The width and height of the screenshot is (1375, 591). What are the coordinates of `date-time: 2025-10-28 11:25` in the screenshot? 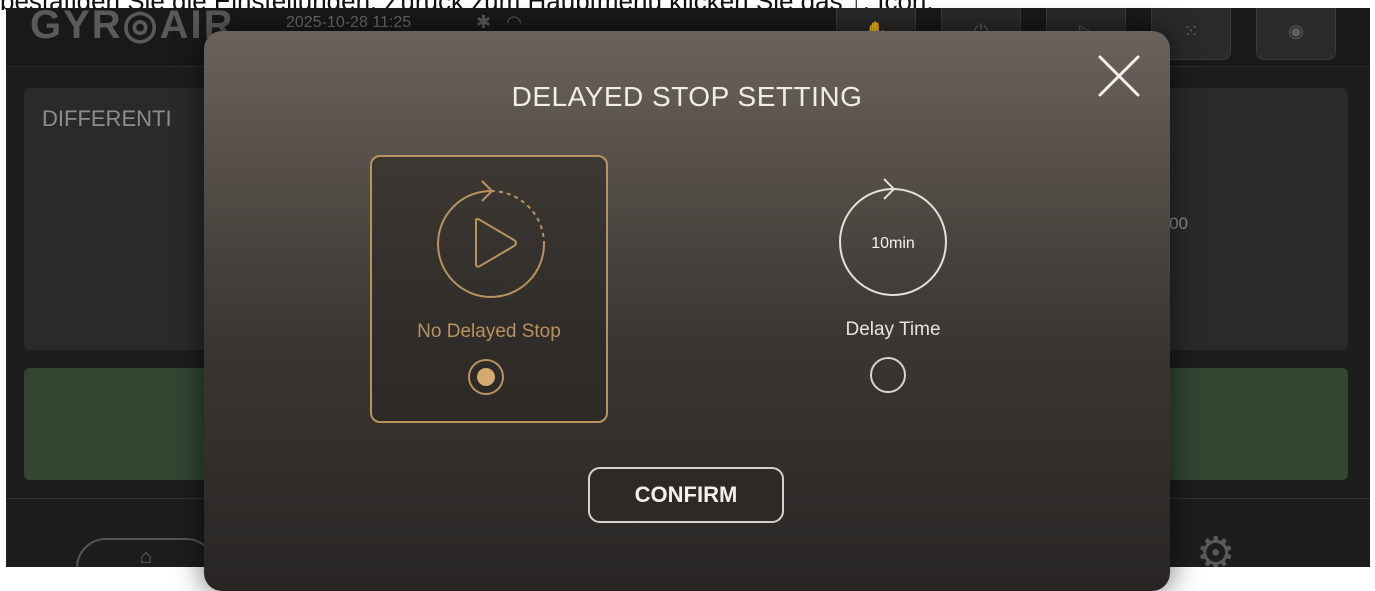 It's located at (349, 22).